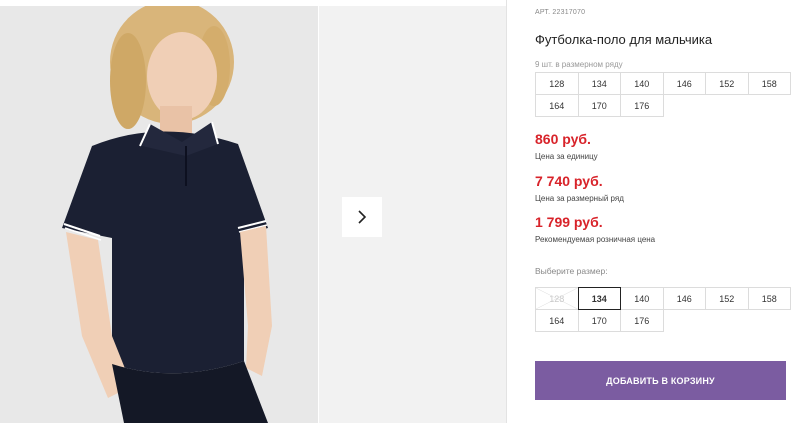 The height and width of the screenshot is (423, 800). I want to click on size-option-158: 158, so click(769, 298).